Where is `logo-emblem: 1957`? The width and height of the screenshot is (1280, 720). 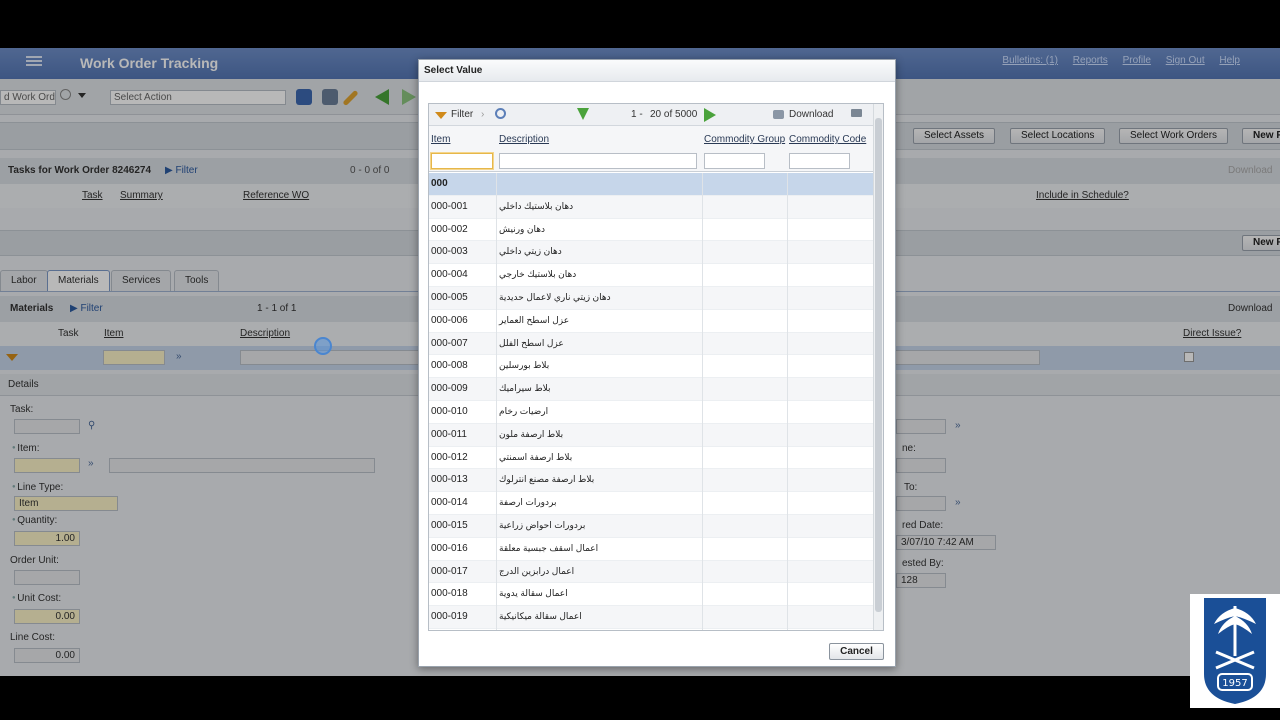
logo-emblem: 1957 is located at coordinates (1235, 651).